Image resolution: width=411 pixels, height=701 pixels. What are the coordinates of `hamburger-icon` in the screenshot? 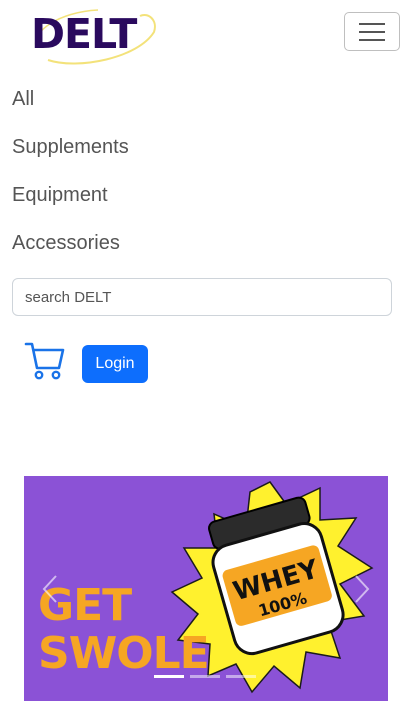 It's located at (372, 31).